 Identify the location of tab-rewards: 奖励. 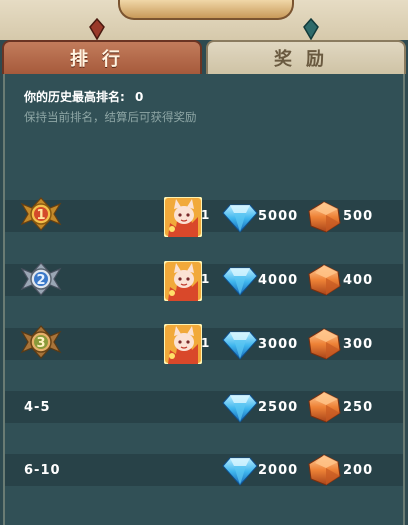
(306, 57).